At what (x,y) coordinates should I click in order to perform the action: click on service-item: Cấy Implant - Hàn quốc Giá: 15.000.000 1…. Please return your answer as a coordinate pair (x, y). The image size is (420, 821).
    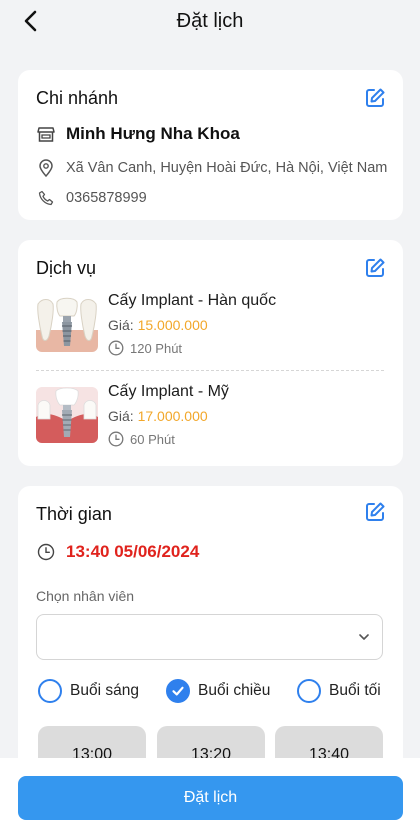
    Looking at the image, I should click on (211, 332).